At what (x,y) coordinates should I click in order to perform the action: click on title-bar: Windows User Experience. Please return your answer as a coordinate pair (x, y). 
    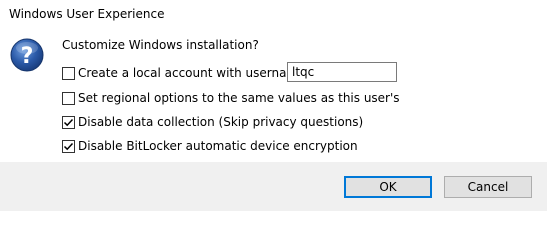
    Looking at the image, I should click on (273, 15).